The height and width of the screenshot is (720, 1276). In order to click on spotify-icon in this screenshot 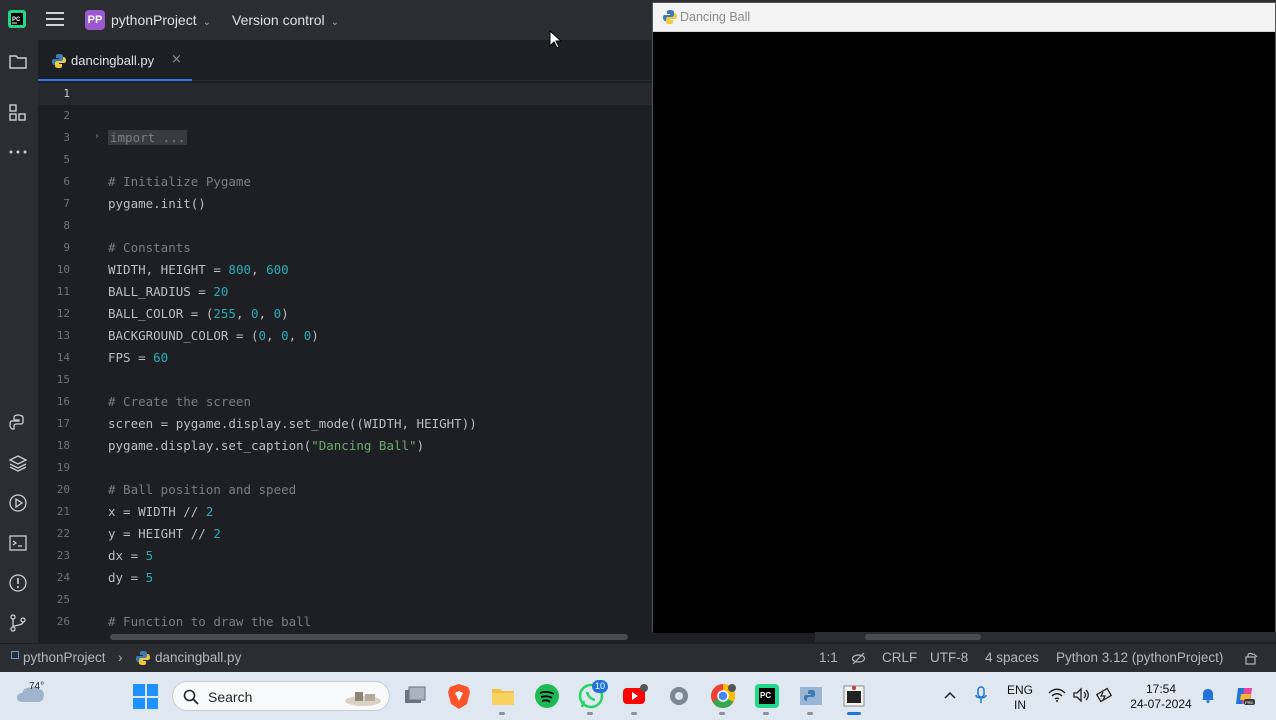, I will do `click(547, 696)`.